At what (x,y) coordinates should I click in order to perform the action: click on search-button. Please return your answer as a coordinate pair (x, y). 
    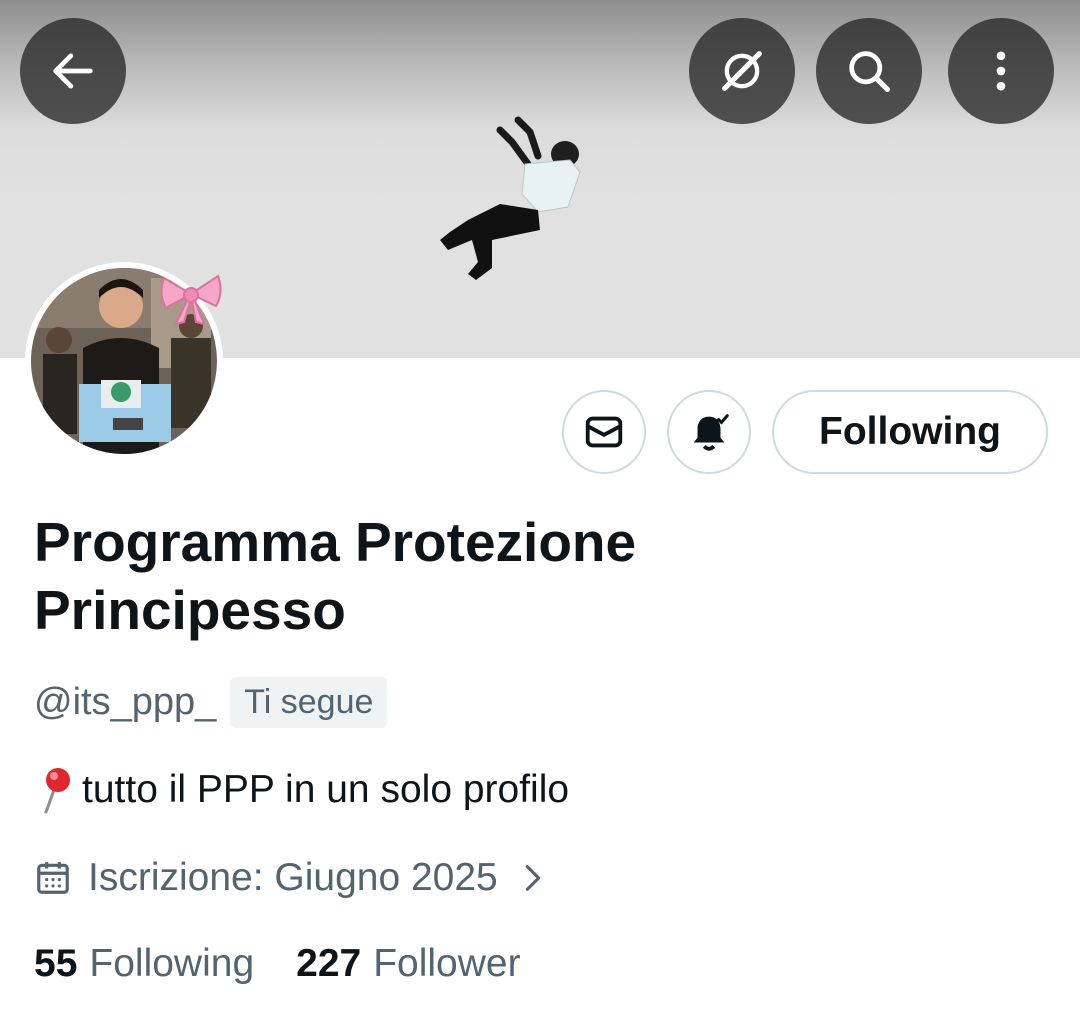
    Looking at the image, I should click on (869, 71).